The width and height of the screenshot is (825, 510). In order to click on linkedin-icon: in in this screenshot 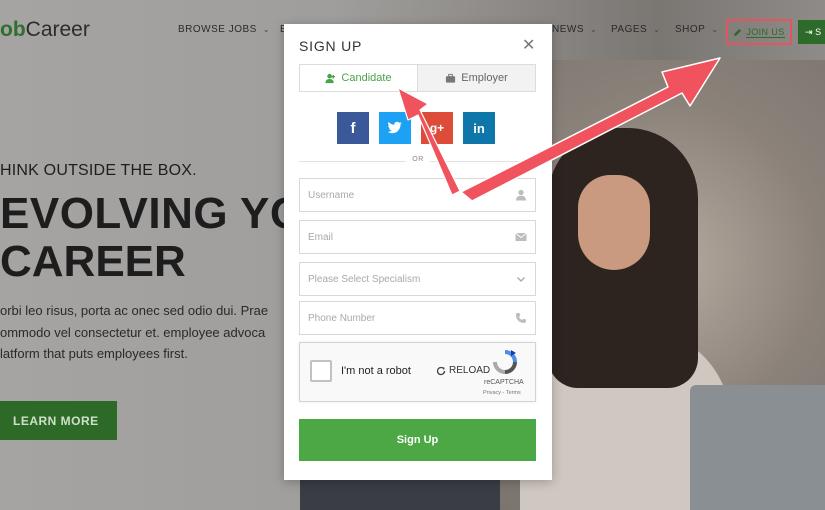, I will do `click(479, 128)`.